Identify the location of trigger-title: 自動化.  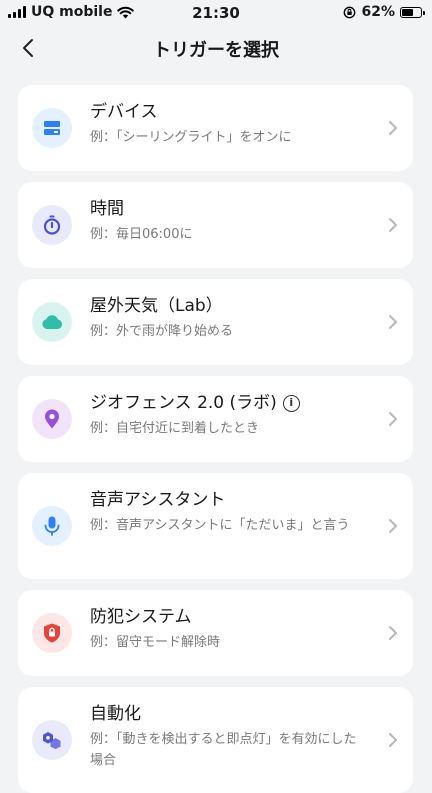
(115, 714).